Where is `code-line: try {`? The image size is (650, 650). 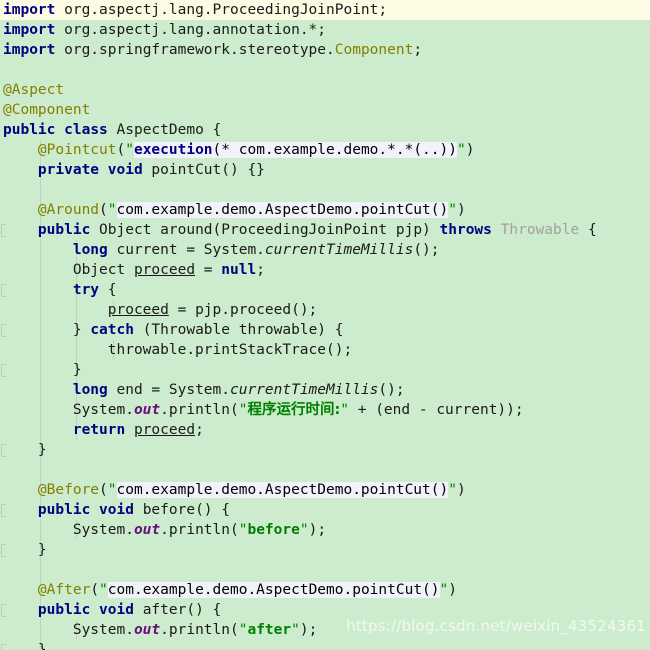
code-line: try { is located at coordinates (325, 290).